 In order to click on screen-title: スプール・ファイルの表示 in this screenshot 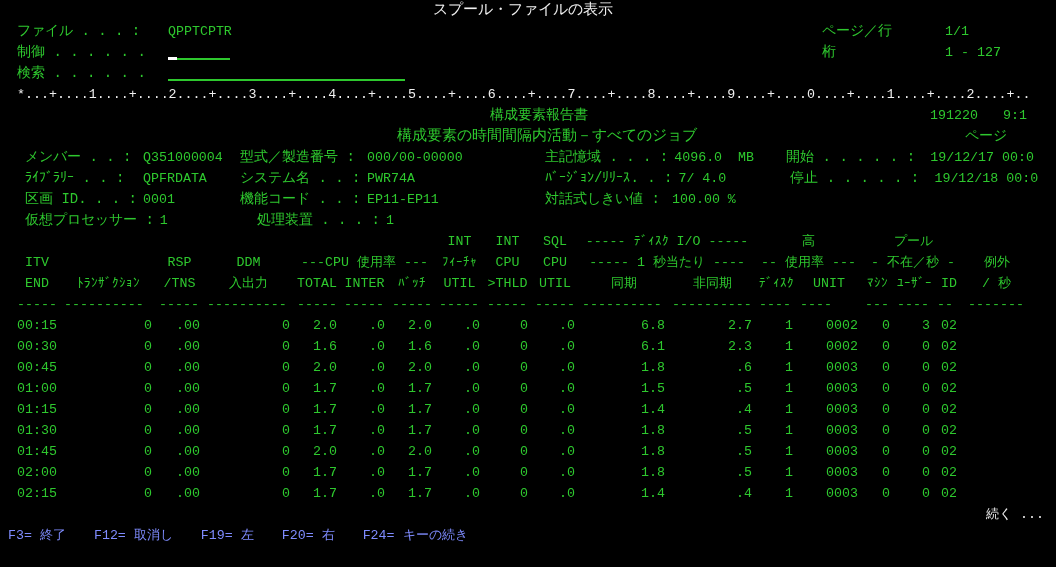, I will do `click(523, 10)`.